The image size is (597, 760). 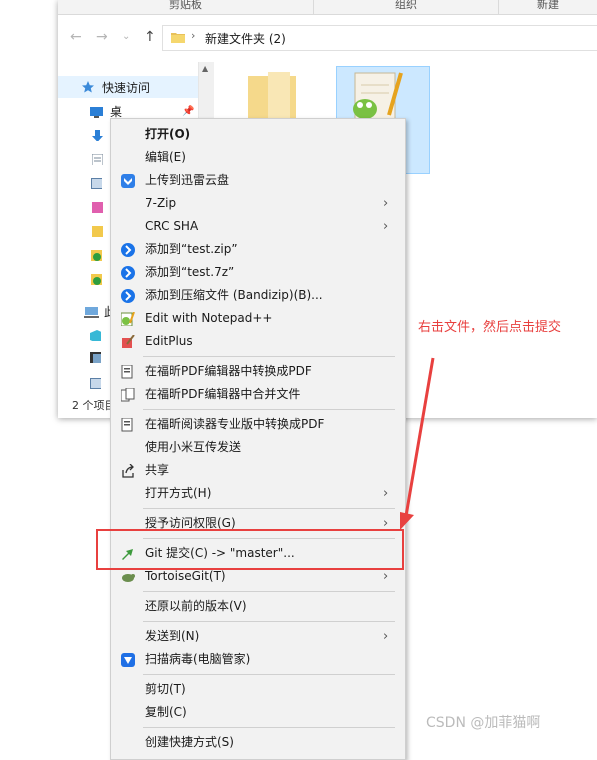 I want to click on annotation-text: 右击文件，然后点击提交, so click(x=490, y=327).